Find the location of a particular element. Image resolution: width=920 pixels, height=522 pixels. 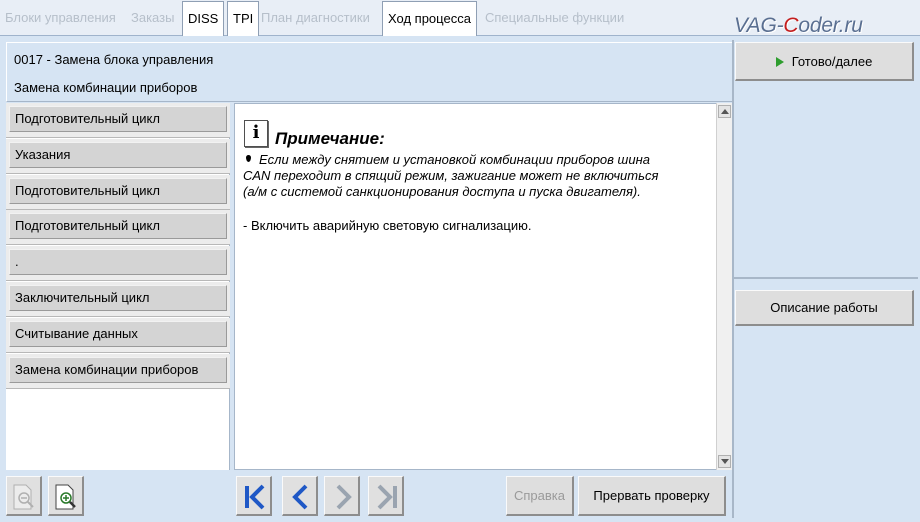

next-step-button is located at coordinates (342, 496).